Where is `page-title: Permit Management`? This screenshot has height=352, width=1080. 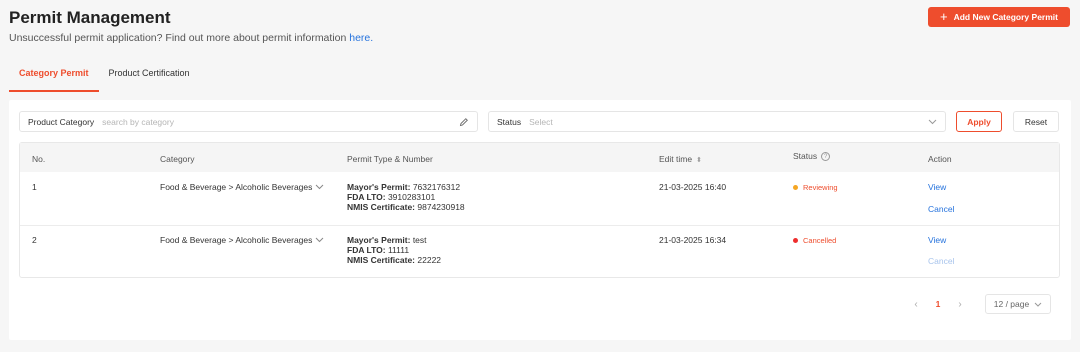 page-title: Permit Management is located at coordinates (90, 17).